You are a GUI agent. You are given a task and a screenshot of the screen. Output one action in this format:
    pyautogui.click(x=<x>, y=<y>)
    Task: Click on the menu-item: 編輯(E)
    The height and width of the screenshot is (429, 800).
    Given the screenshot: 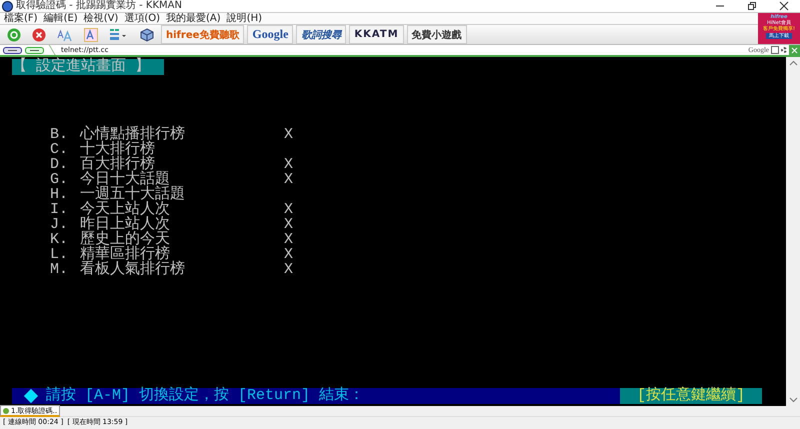 What is the action you would take?
    pyautogui.click(x=61, y=18)
    